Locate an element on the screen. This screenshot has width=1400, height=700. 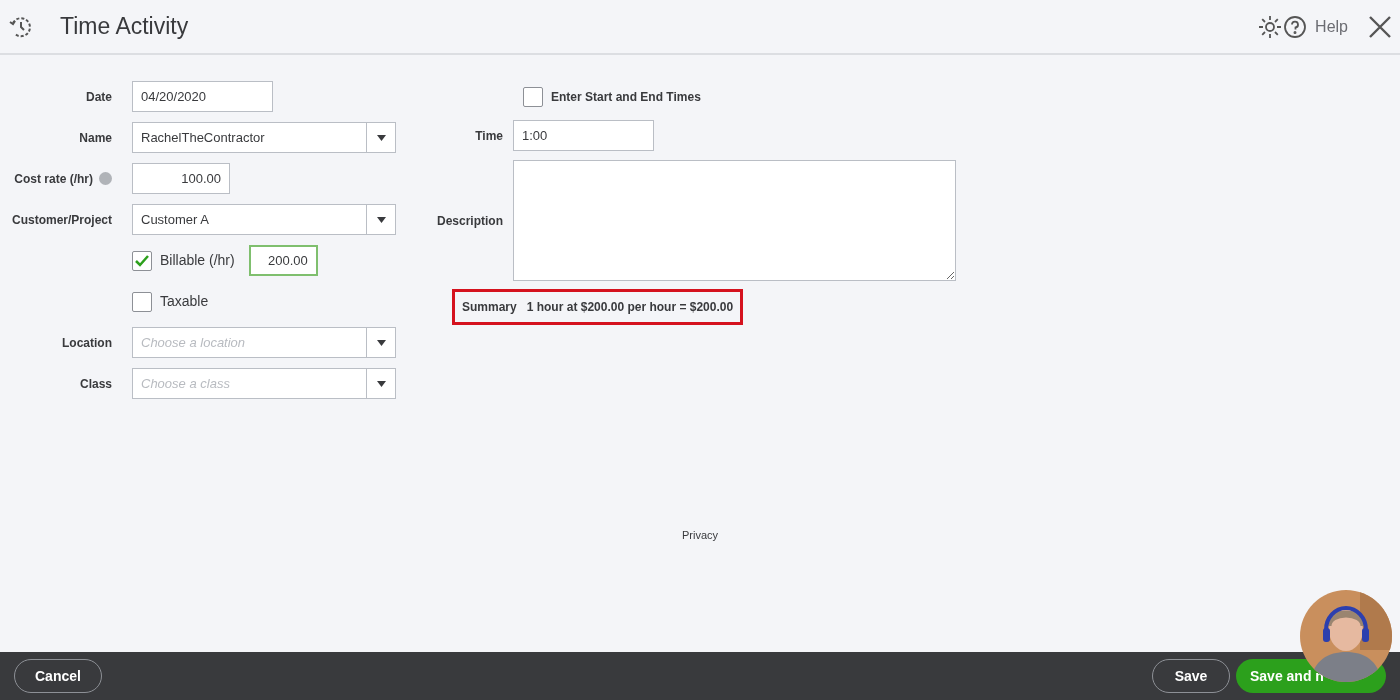
field-label: Location is located at coordinates (87, 343).